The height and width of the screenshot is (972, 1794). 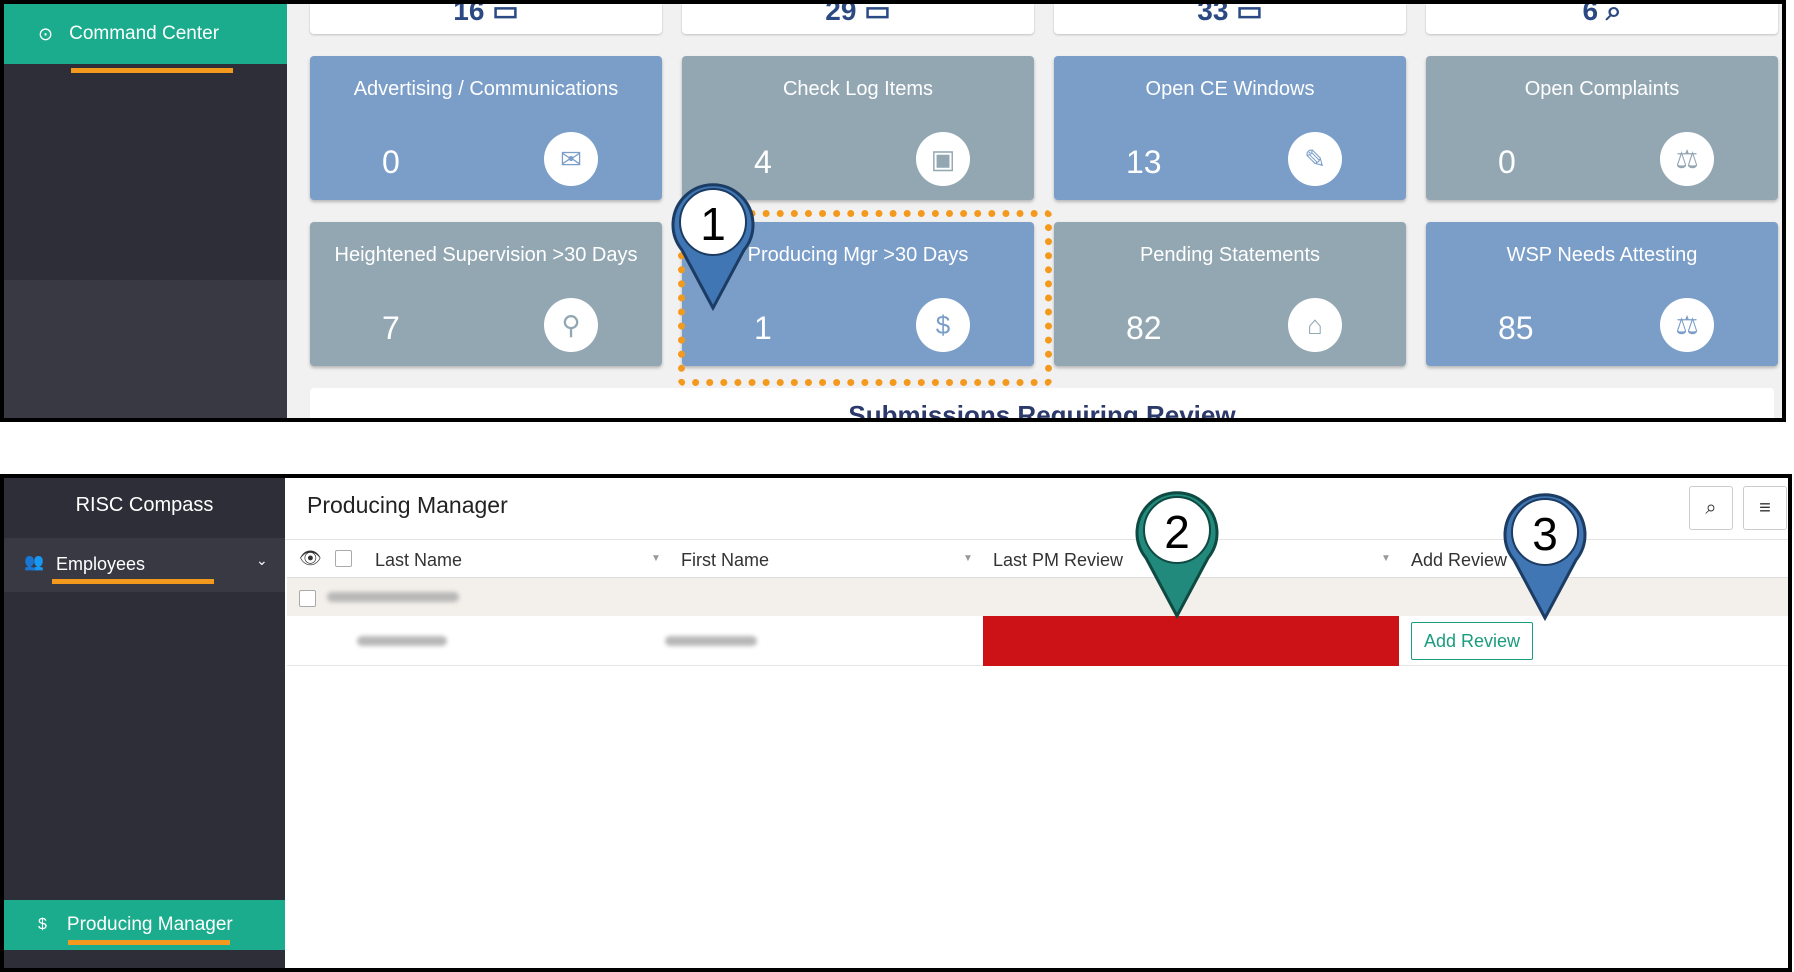 I want to click on chevron-down-icon: ⌄, so click(x=262, y=560).